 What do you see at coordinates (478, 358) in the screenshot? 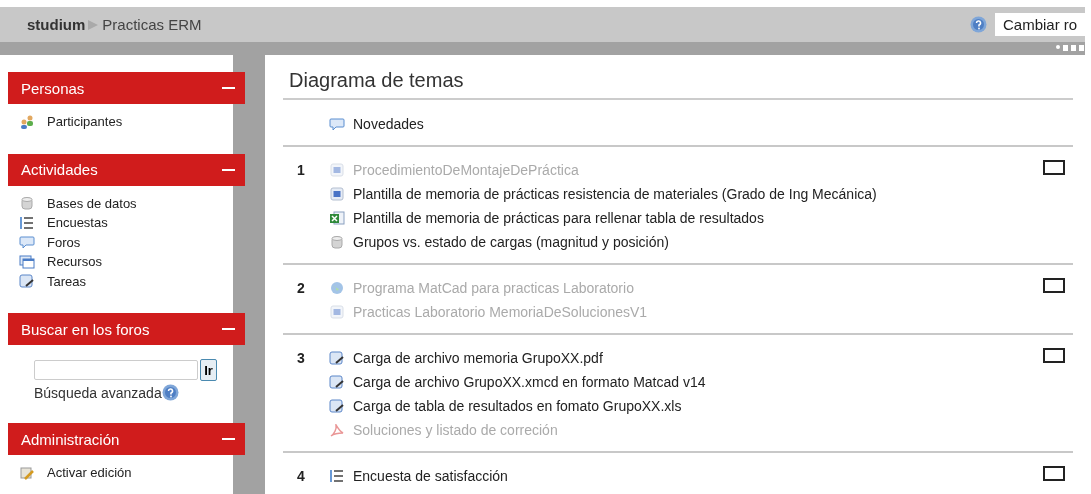
I see `activity-link: Carga de archivo memoria GrupoXX.pdf` at bounding box center [478, 358].